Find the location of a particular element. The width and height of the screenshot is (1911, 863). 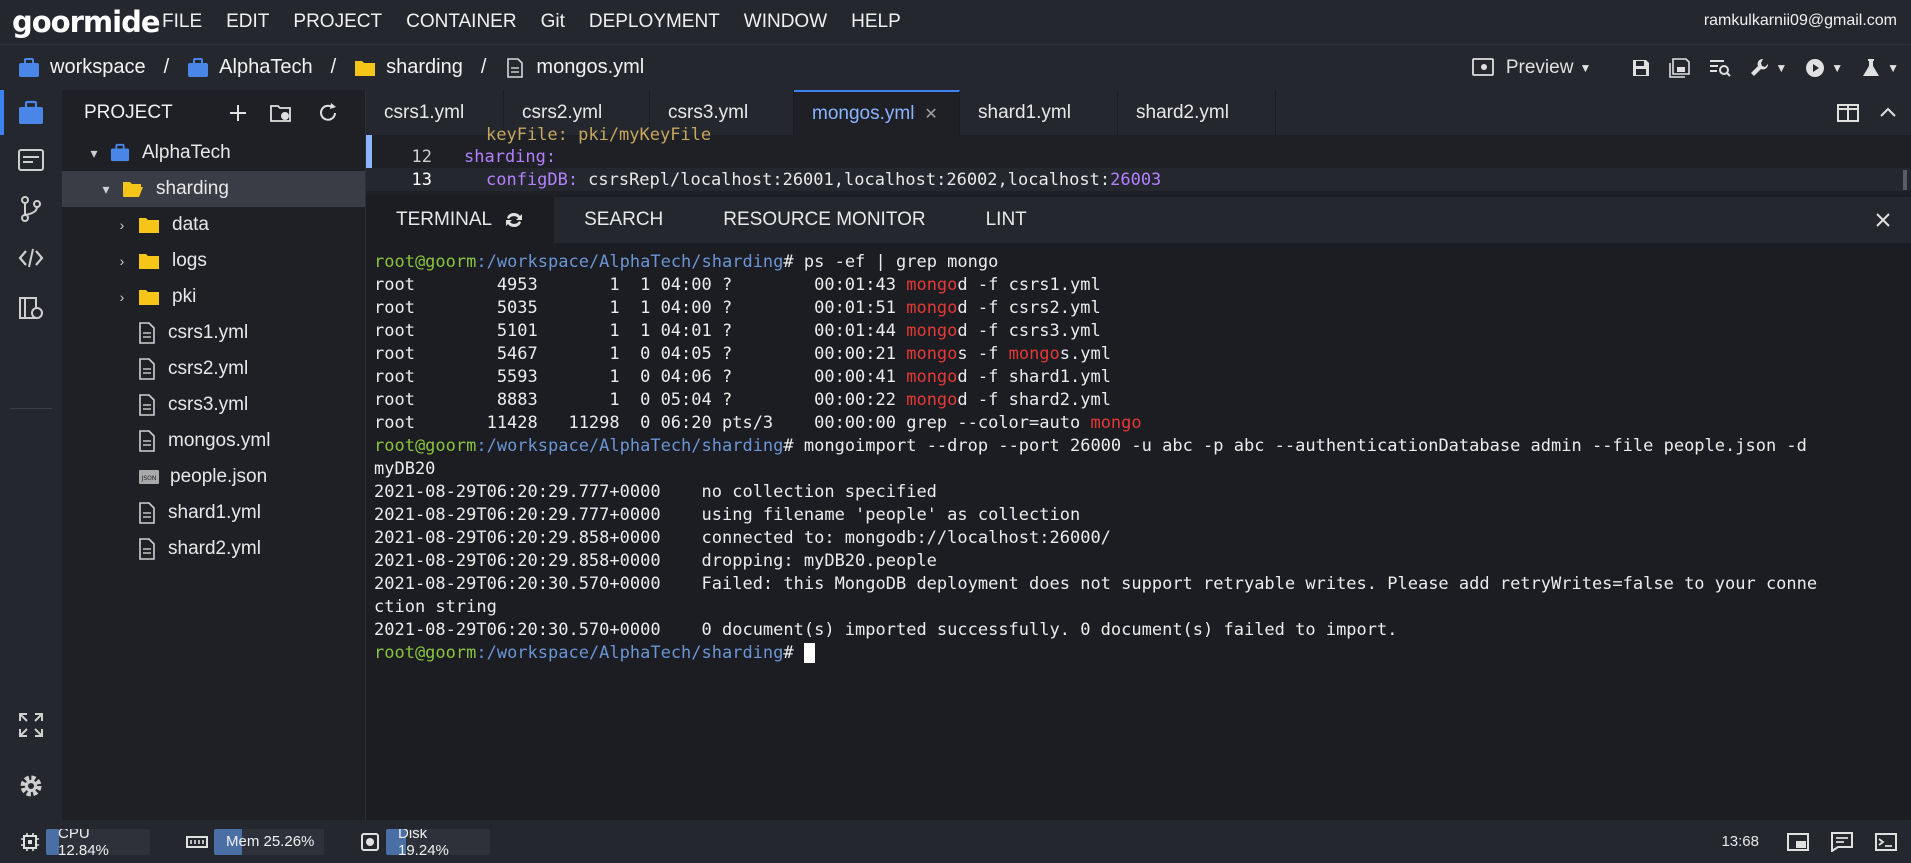

tree-item-shard2: shard2.yml is located at coordinates (213, 549).